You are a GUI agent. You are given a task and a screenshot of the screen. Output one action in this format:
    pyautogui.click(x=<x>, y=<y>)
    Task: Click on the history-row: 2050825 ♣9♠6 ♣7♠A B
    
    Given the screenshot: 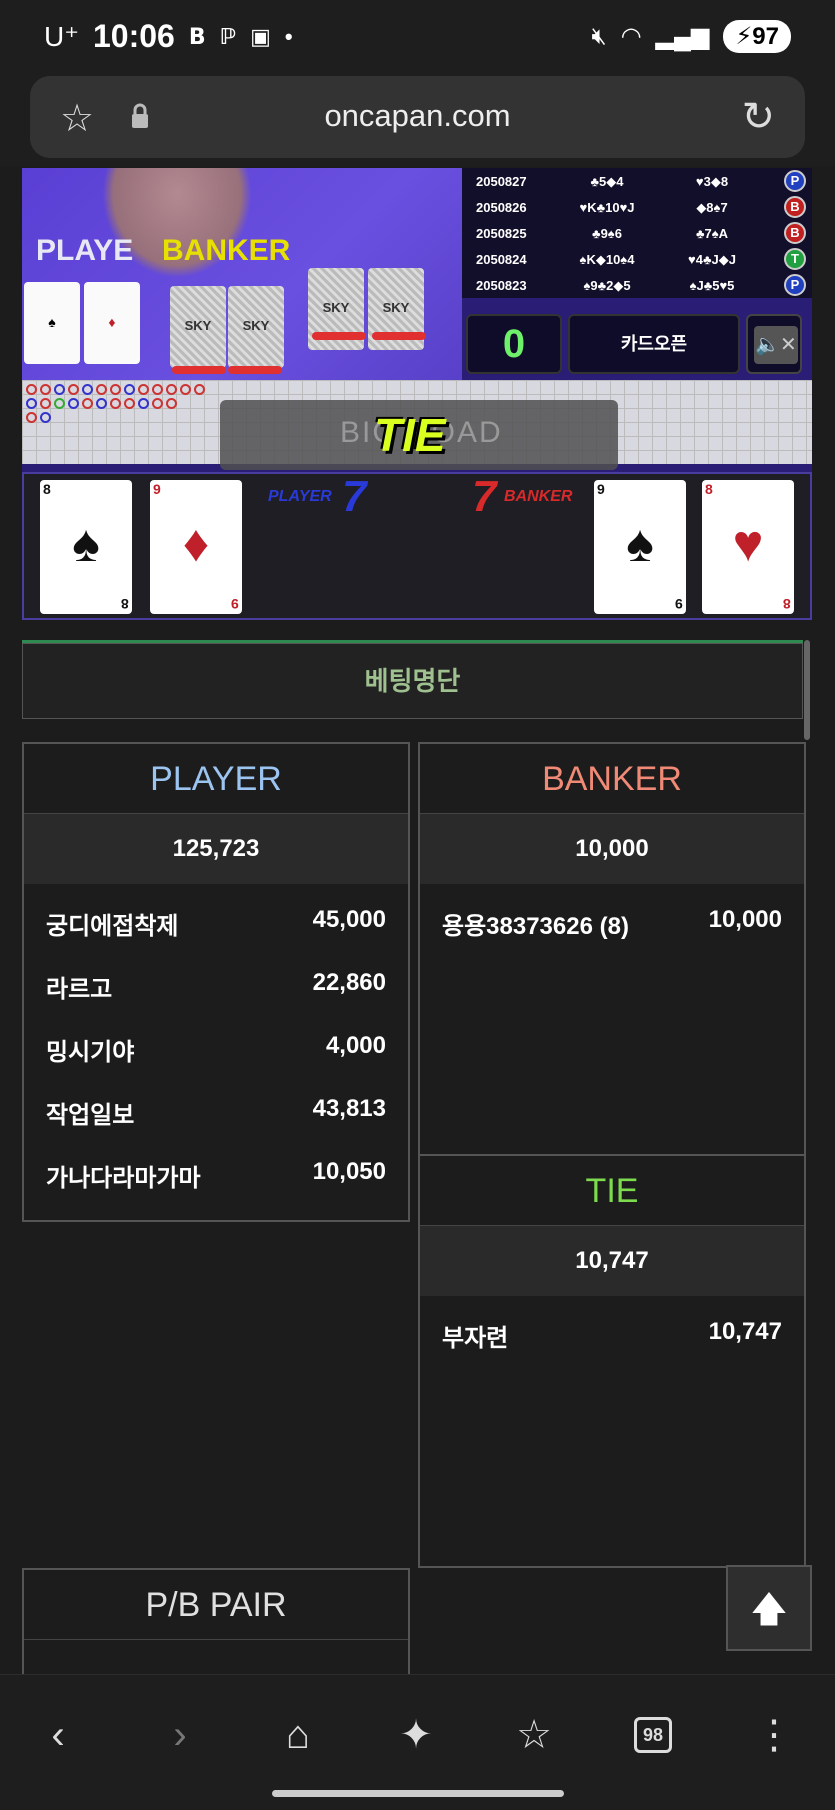 What is the action you would take?
    pyautogui.click(x=637, y=233)
    